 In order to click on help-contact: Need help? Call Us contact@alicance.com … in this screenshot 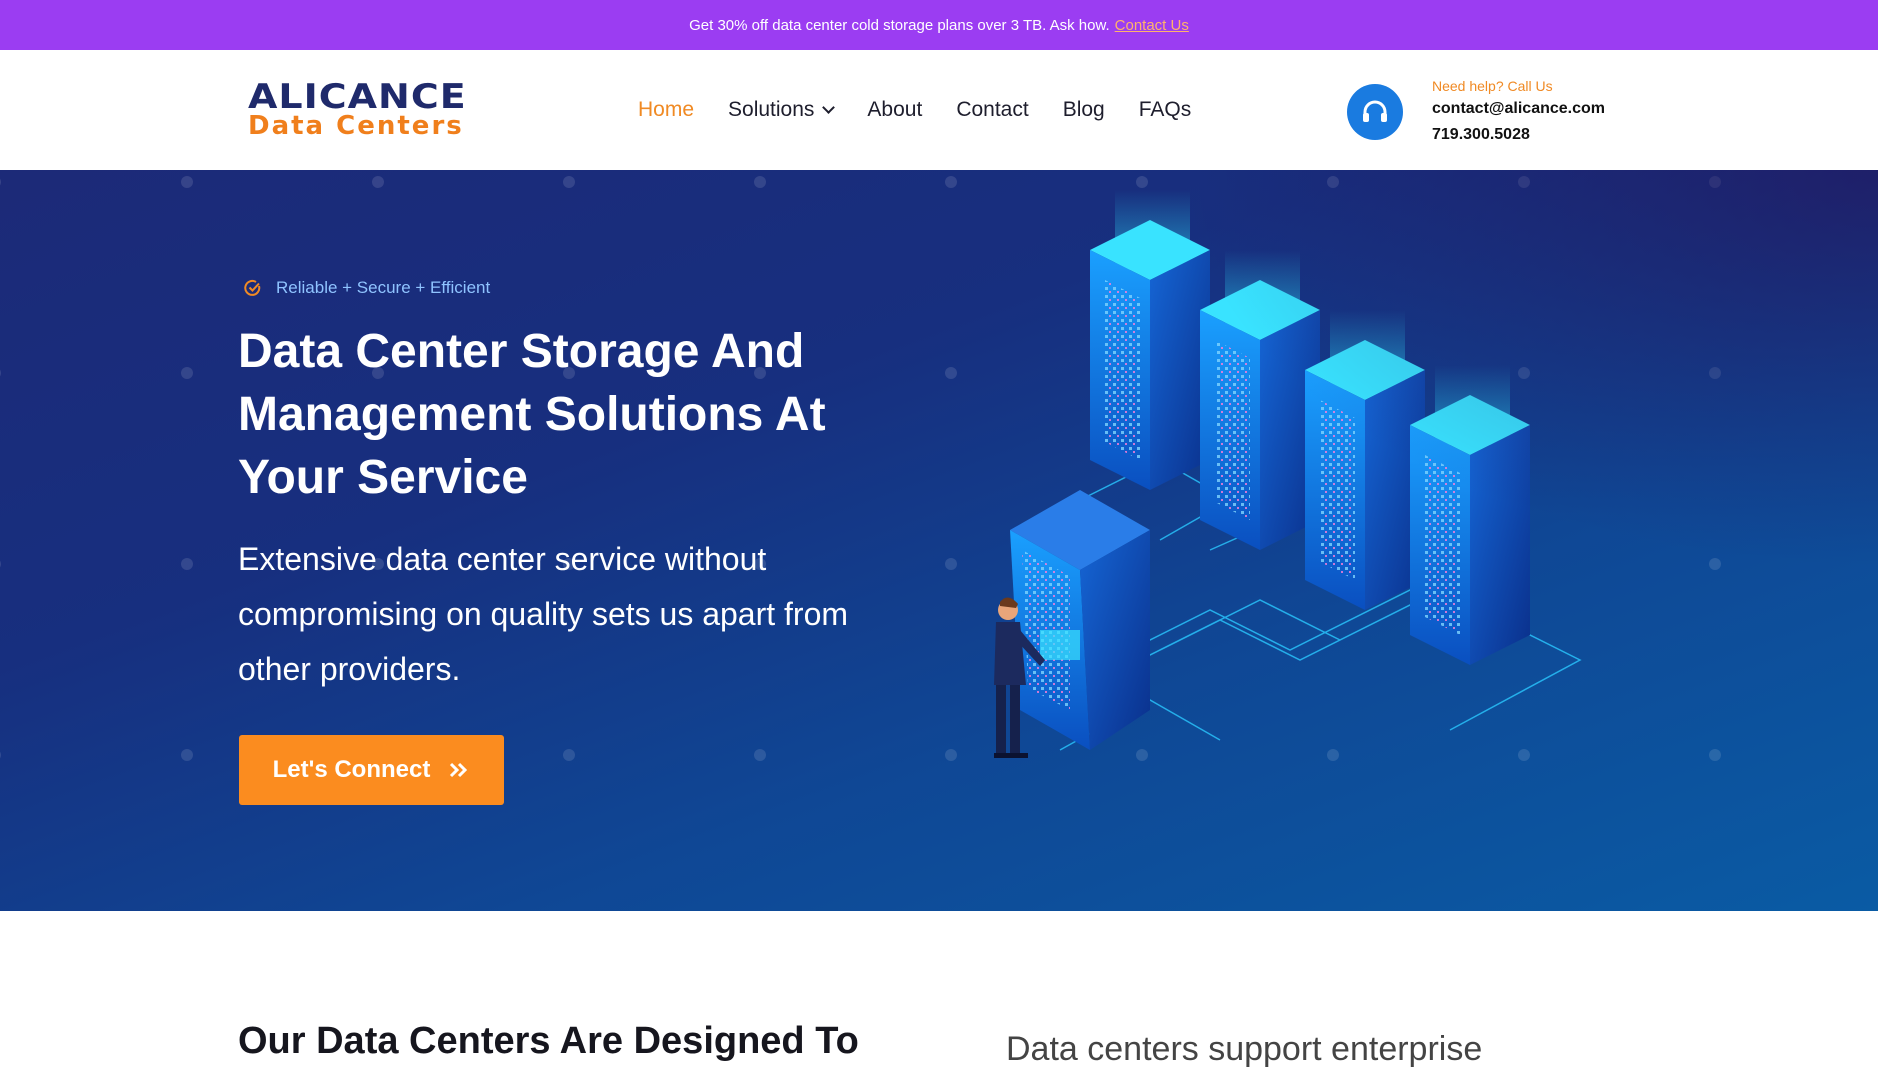, I will do `click(1476, 112)`.